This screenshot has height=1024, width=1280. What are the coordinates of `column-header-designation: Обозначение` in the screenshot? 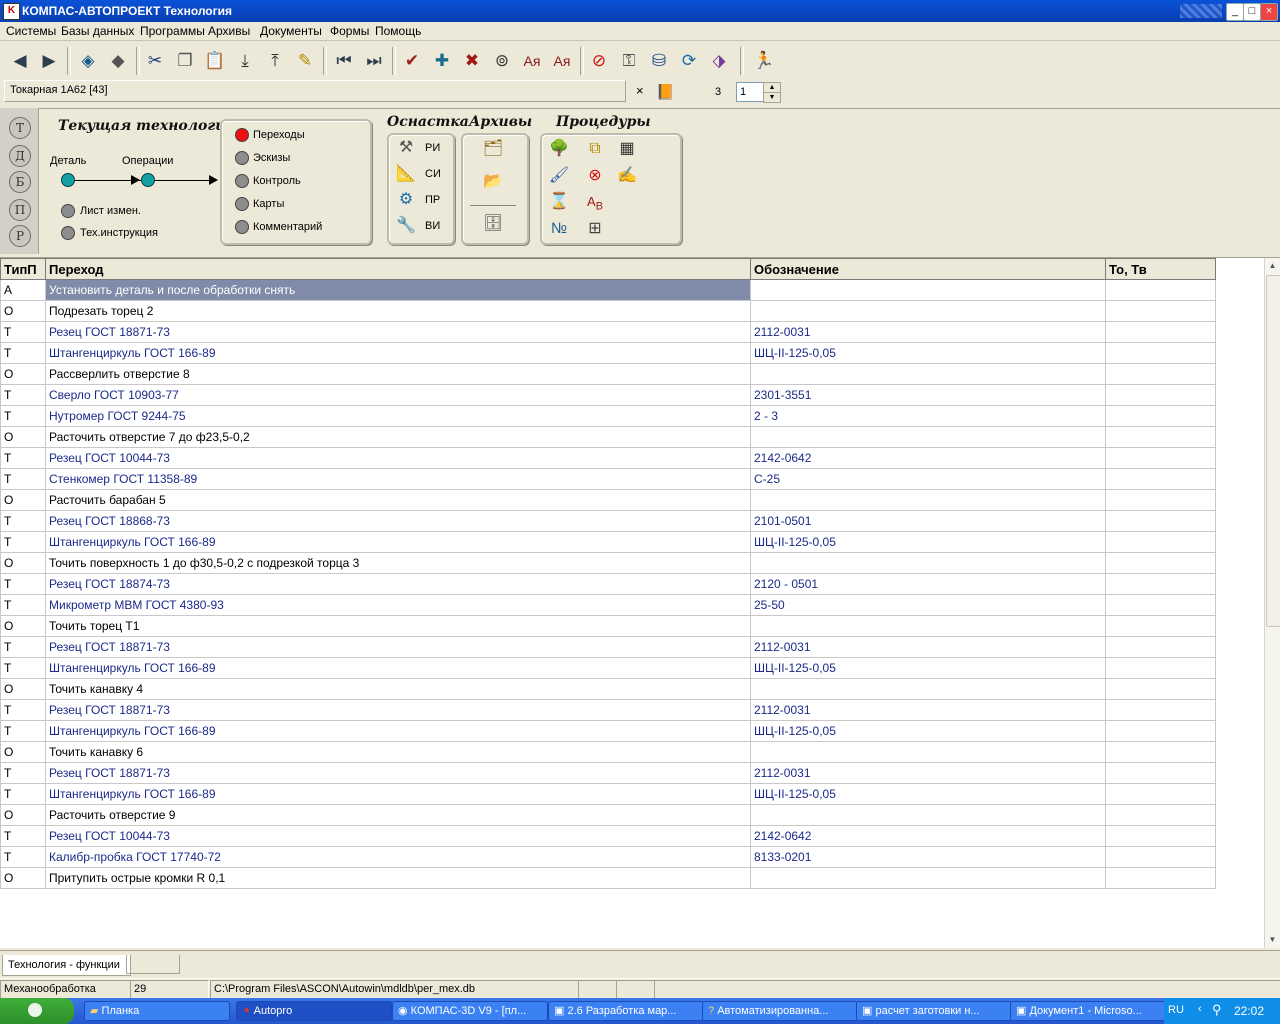 It's located at (928, 269).